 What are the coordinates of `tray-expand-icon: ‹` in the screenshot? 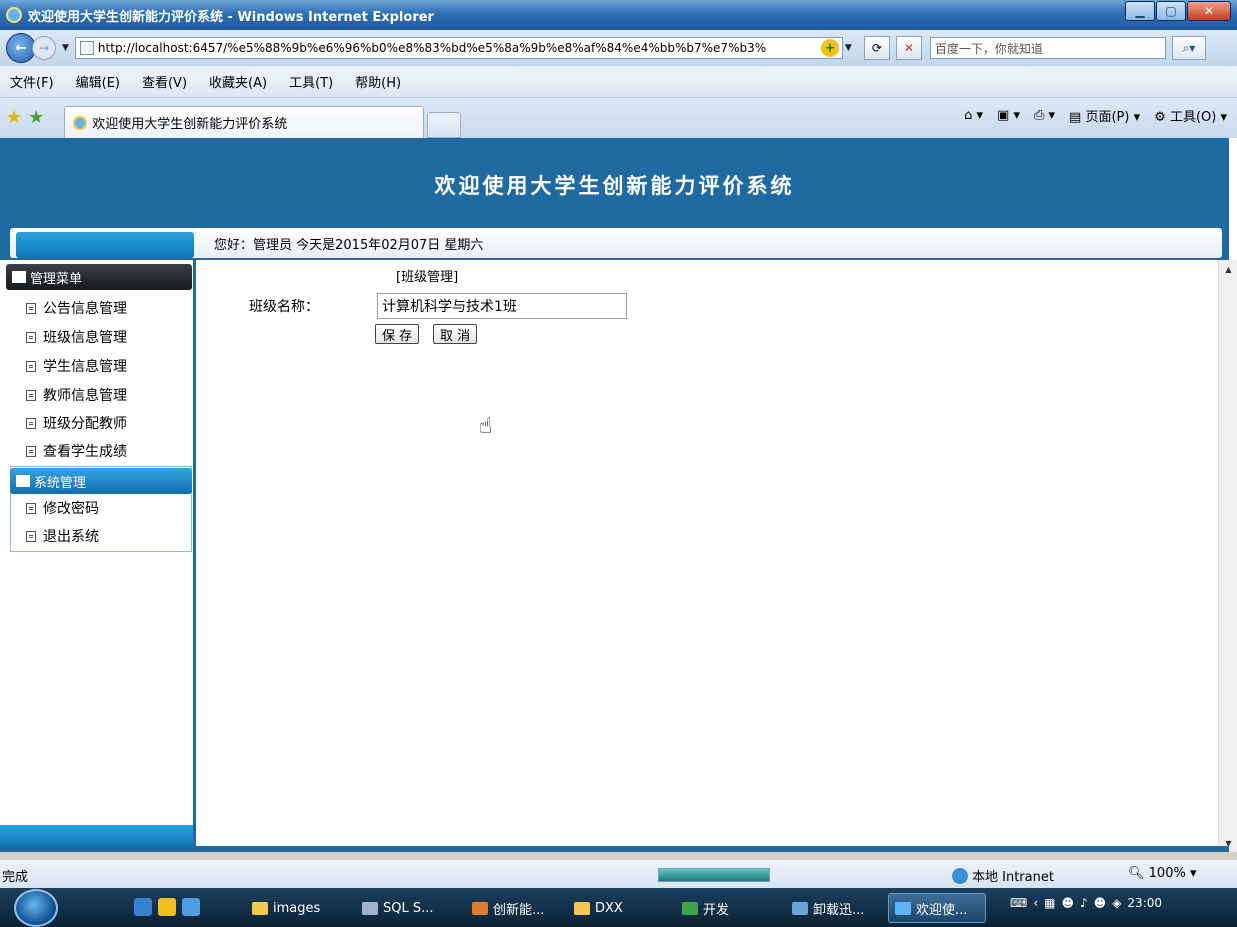 It's located at (1035, 903).